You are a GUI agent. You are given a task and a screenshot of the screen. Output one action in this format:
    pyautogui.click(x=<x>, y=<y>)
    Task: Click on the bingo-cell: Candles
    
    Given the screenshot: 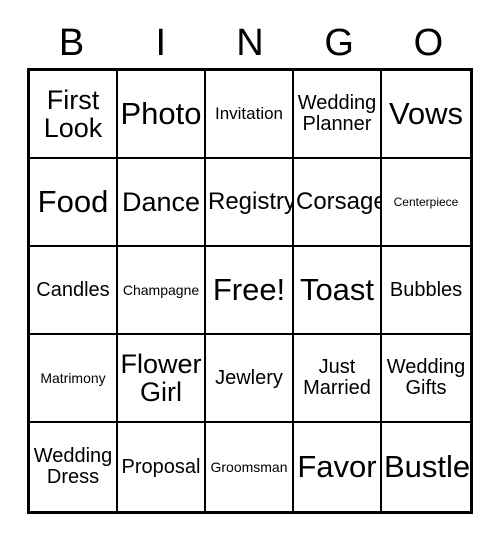 What is the action you would take?
    pyautogui.click(x=74, y=291)
    